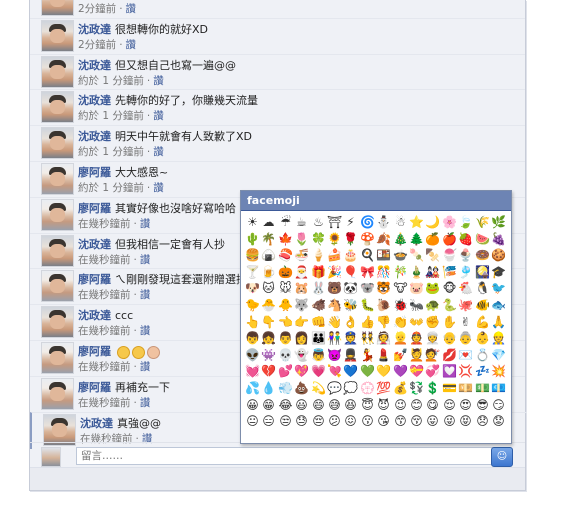 The image size is (566, 517). Describe the element at coordinates (367, 255) in the screenshot. I see `emoji-cell: 🍳` at that location.